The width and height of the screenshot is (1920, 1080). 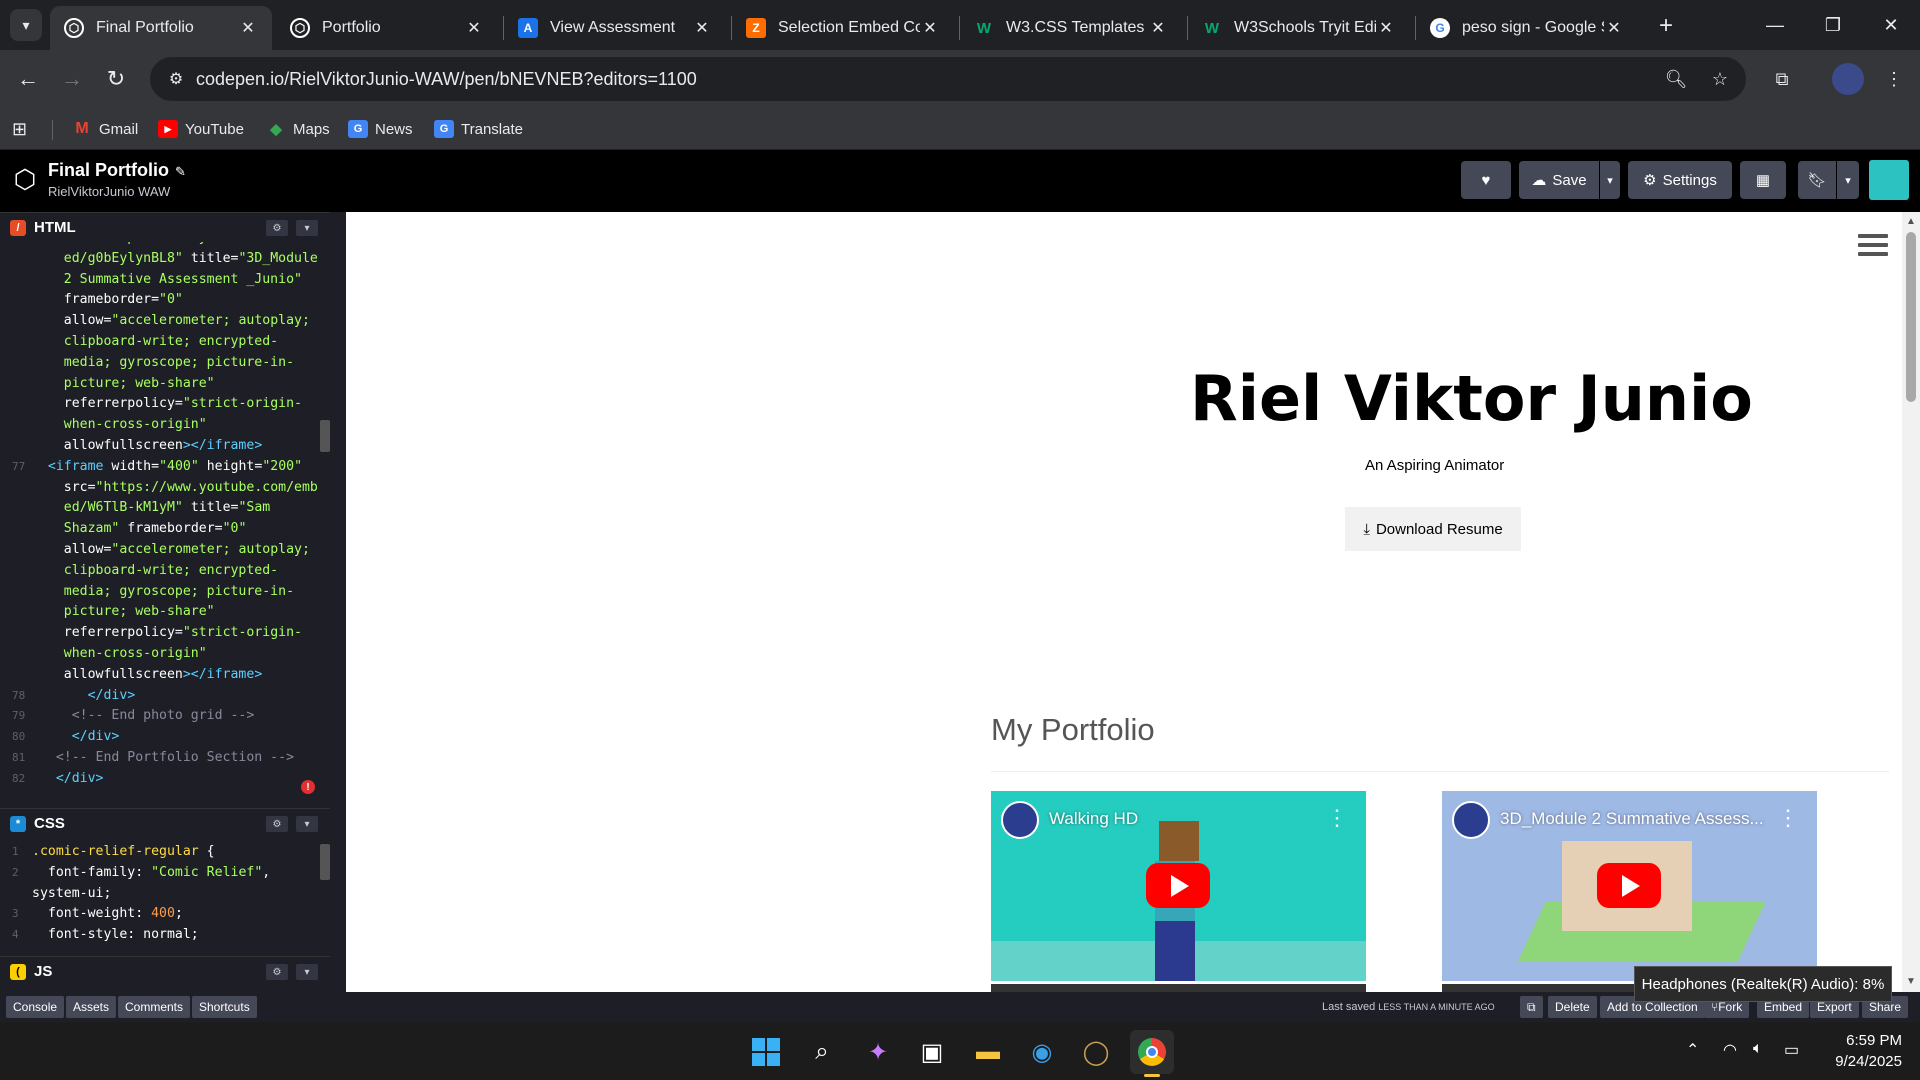 I want to click on zoom-icon: 🔍︎, so click(x=1676, y=79).